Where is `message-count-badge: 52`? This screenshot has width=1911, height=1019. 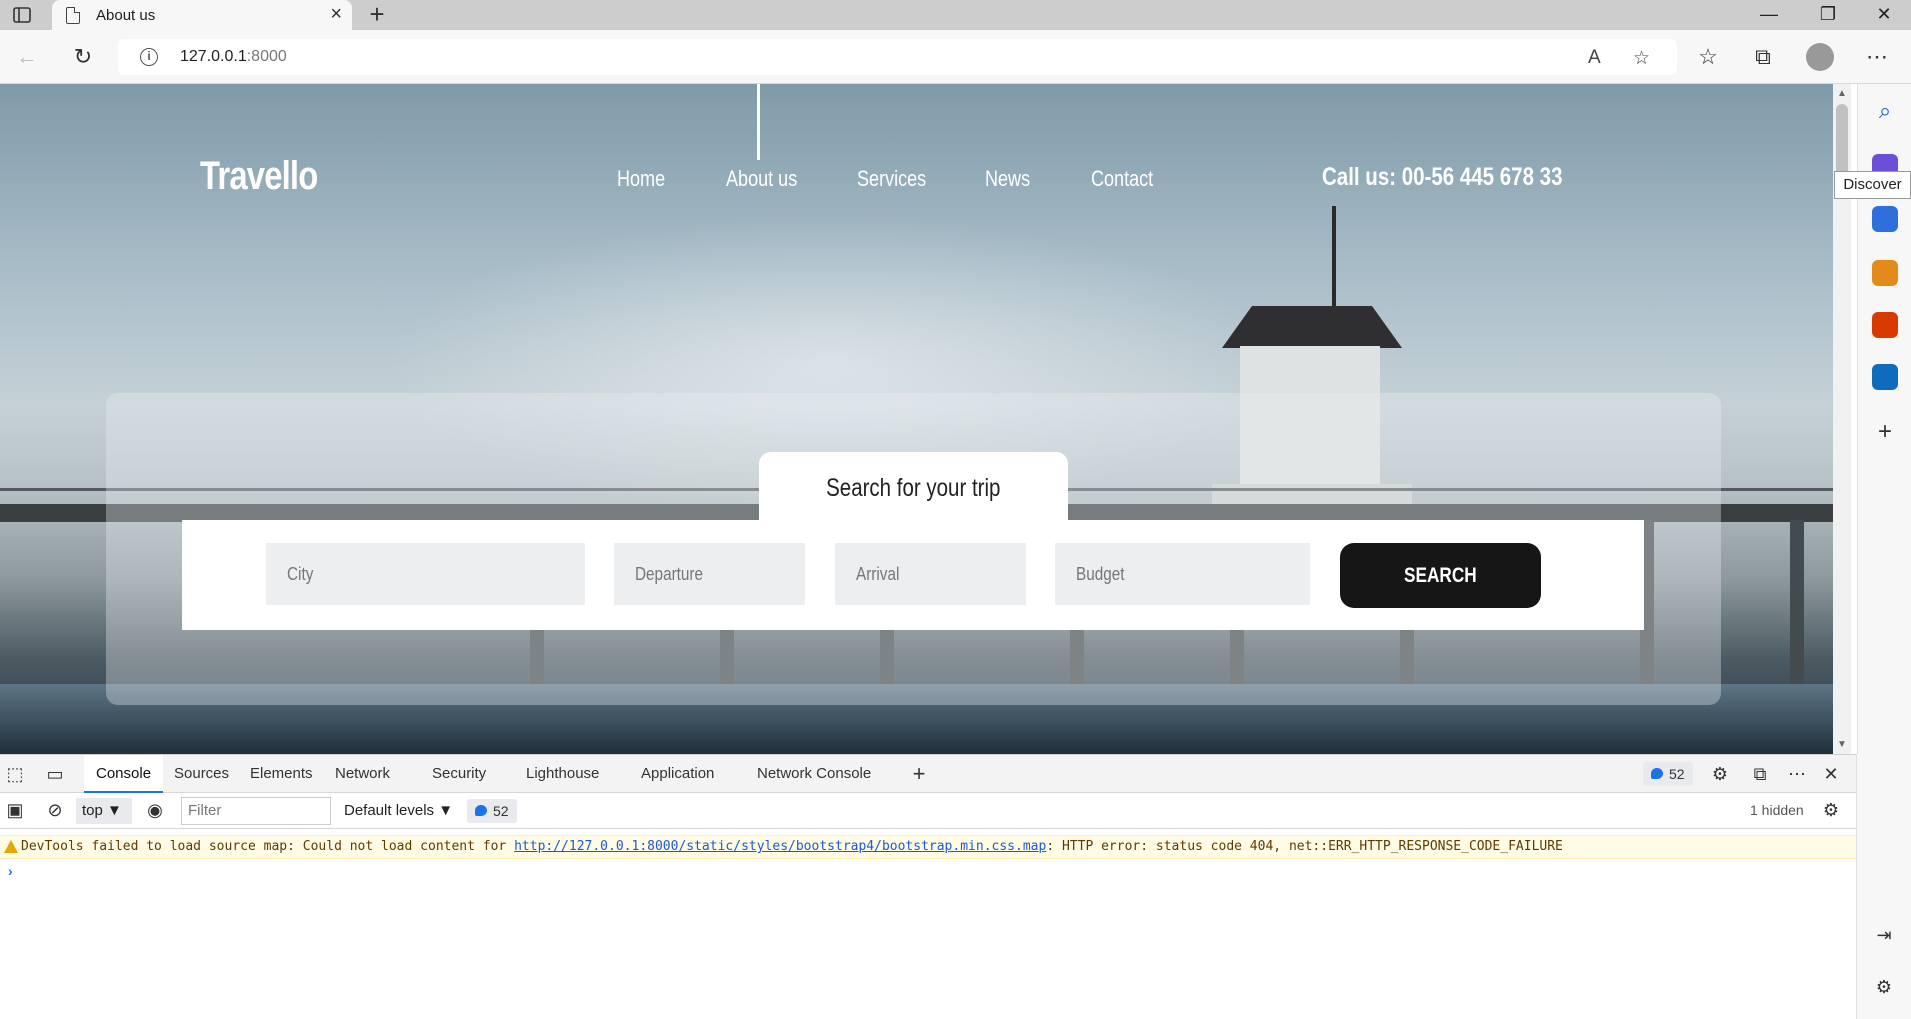 message-count-badge: 52 is located at coordinates (492, 811).